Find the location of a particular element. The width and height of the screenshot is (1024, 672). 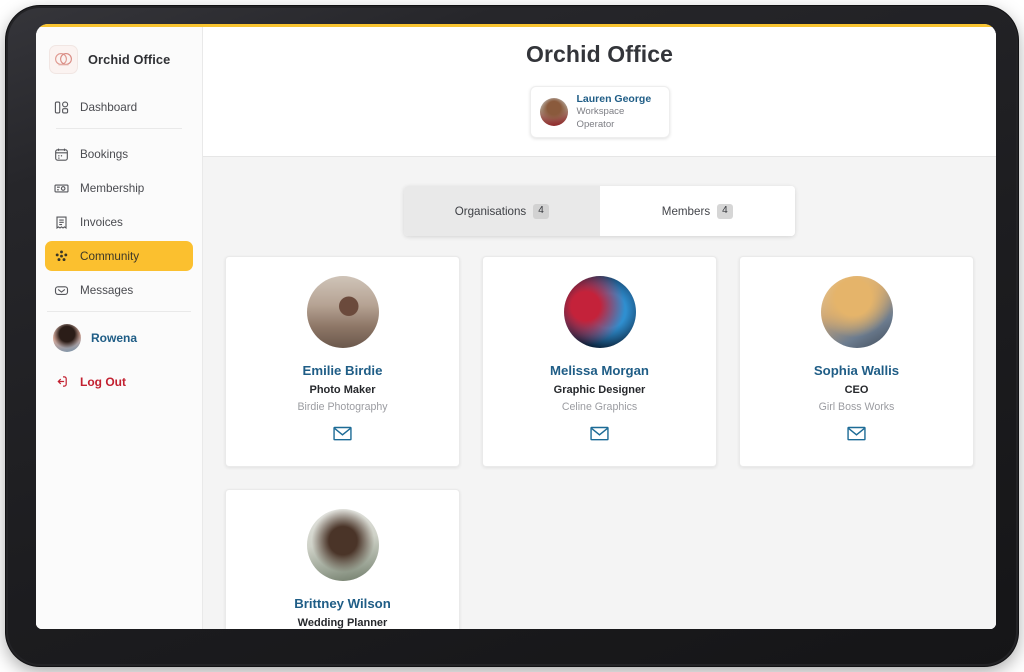

tab-members: Members 4 is located at coordinates (697, 211).